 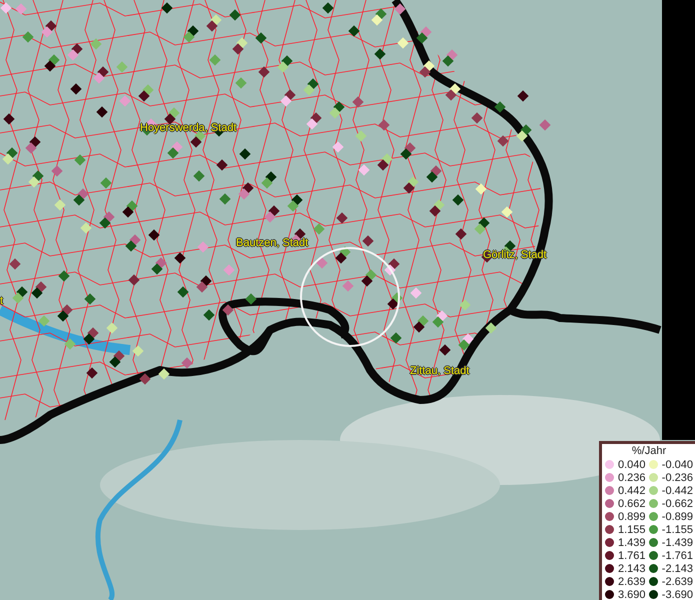 What do you see at coordinates (632, 594) in the screenshot?
I see `legend-value: 3.690` at bounding box center [632, 594].